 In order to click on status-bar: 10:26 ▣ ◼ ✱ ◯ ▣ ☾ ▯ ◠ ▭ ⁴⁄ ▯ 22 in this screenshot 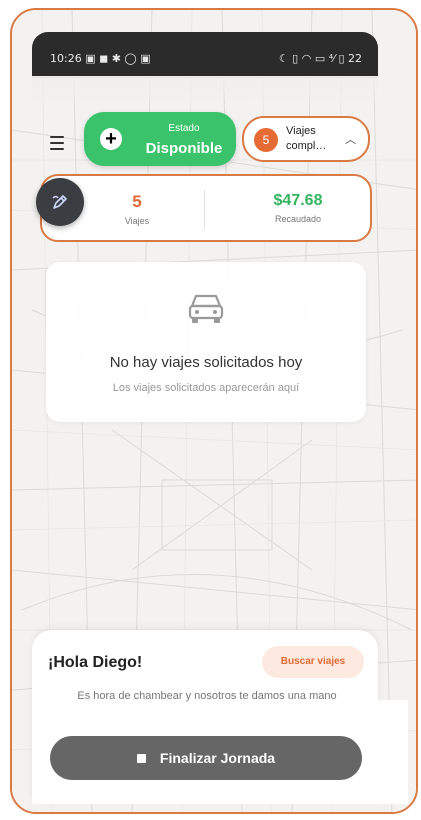, I will do `click(205, 55)`.